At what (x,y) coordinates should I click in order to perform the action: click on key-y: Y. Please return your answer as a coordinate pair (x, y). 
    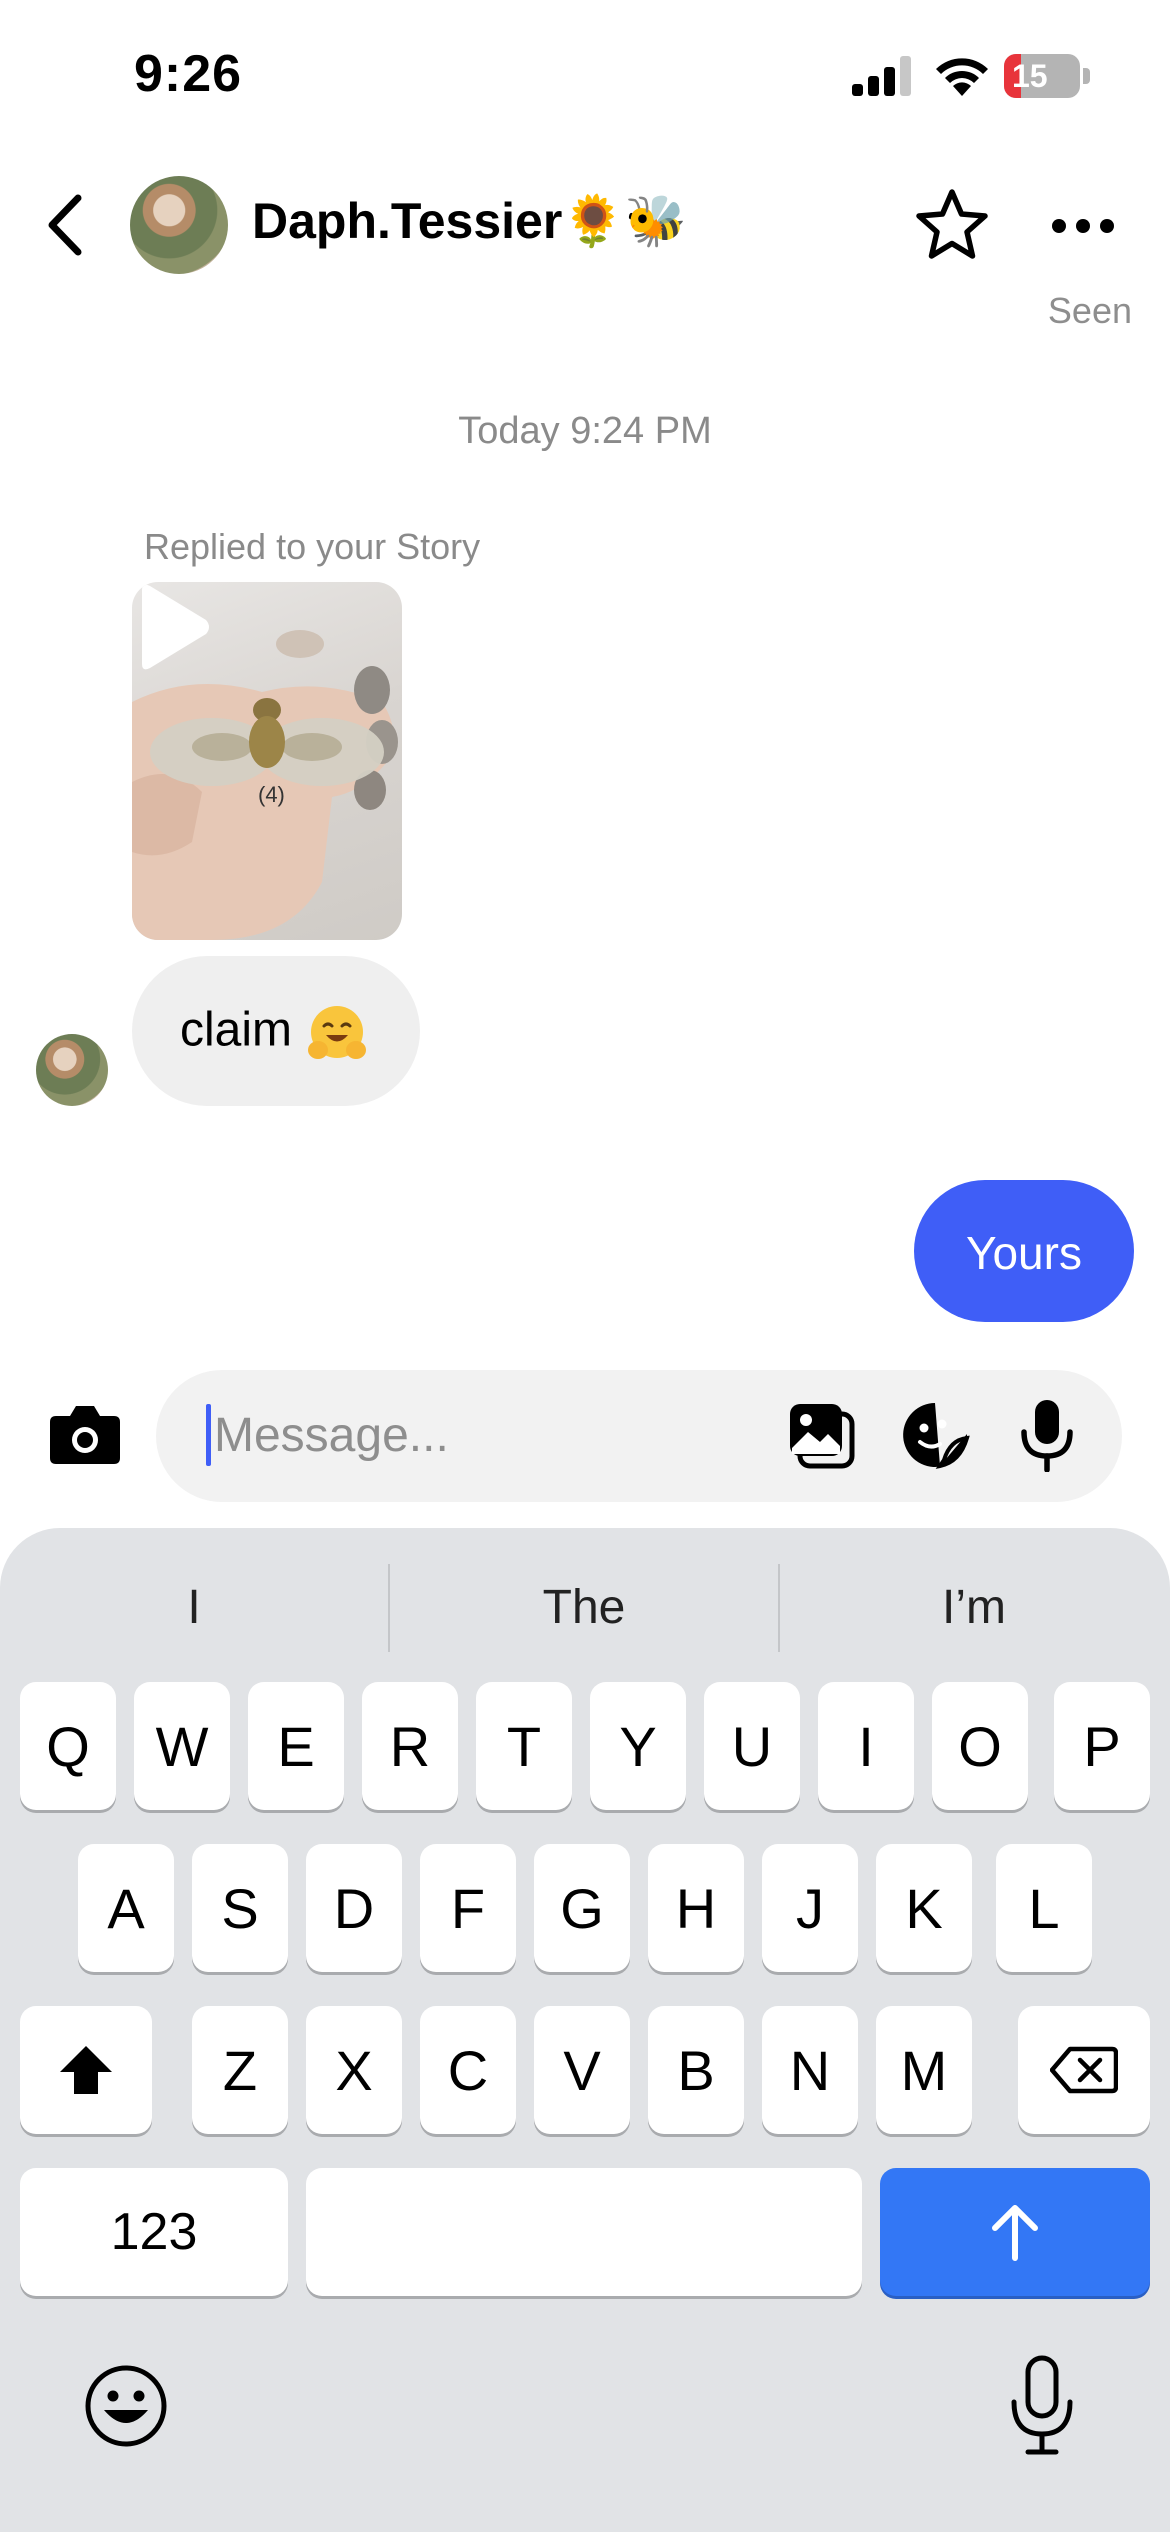
    Looking at the image, I should click on (638, 1746).